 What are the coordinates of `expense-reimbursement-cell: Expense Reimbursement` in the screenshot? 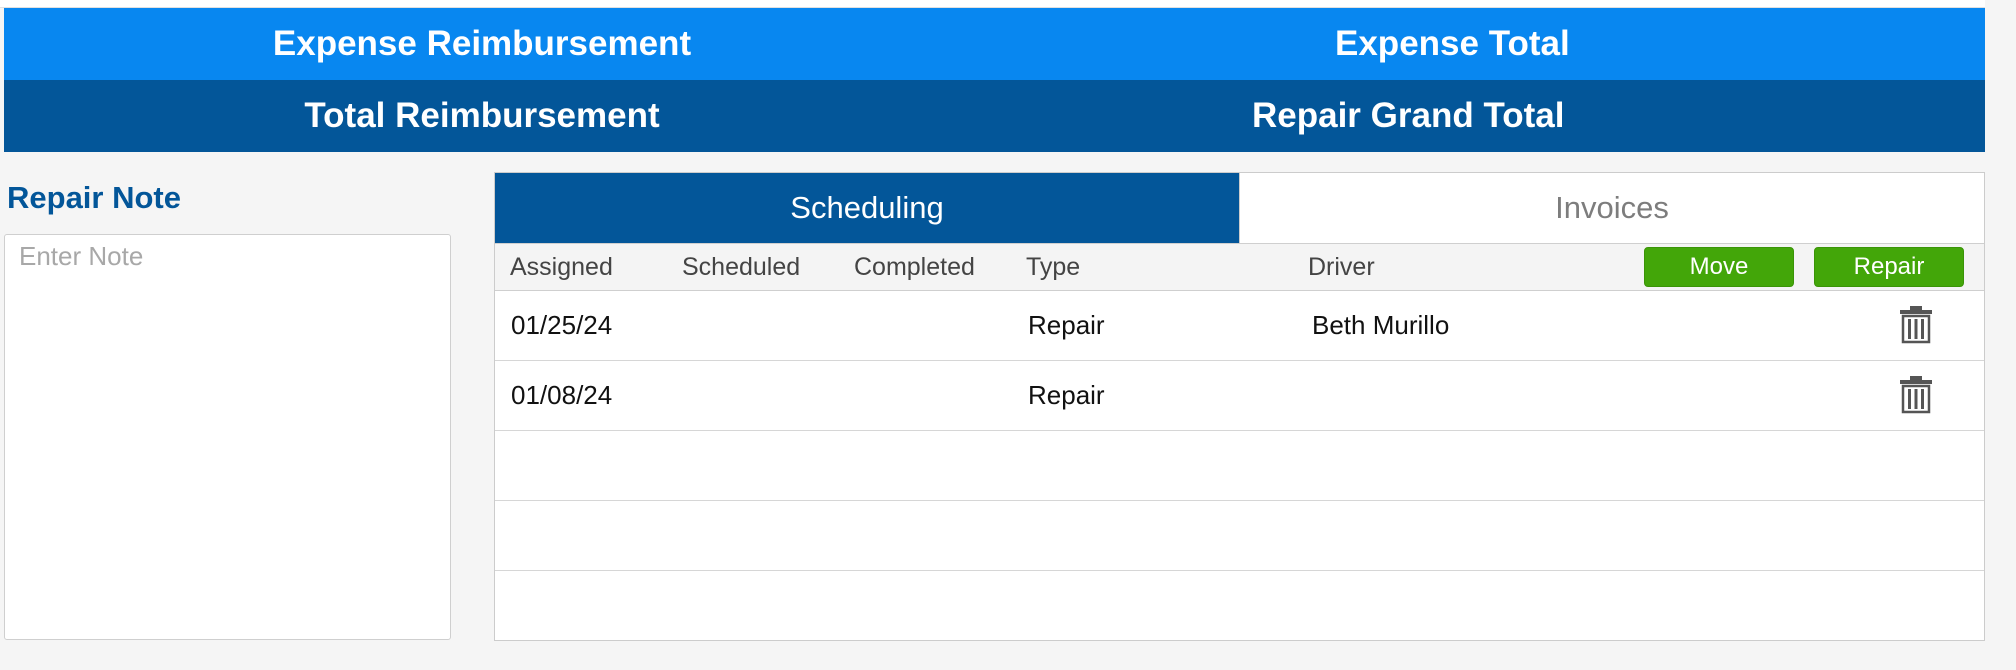 It's located at (482, 44).